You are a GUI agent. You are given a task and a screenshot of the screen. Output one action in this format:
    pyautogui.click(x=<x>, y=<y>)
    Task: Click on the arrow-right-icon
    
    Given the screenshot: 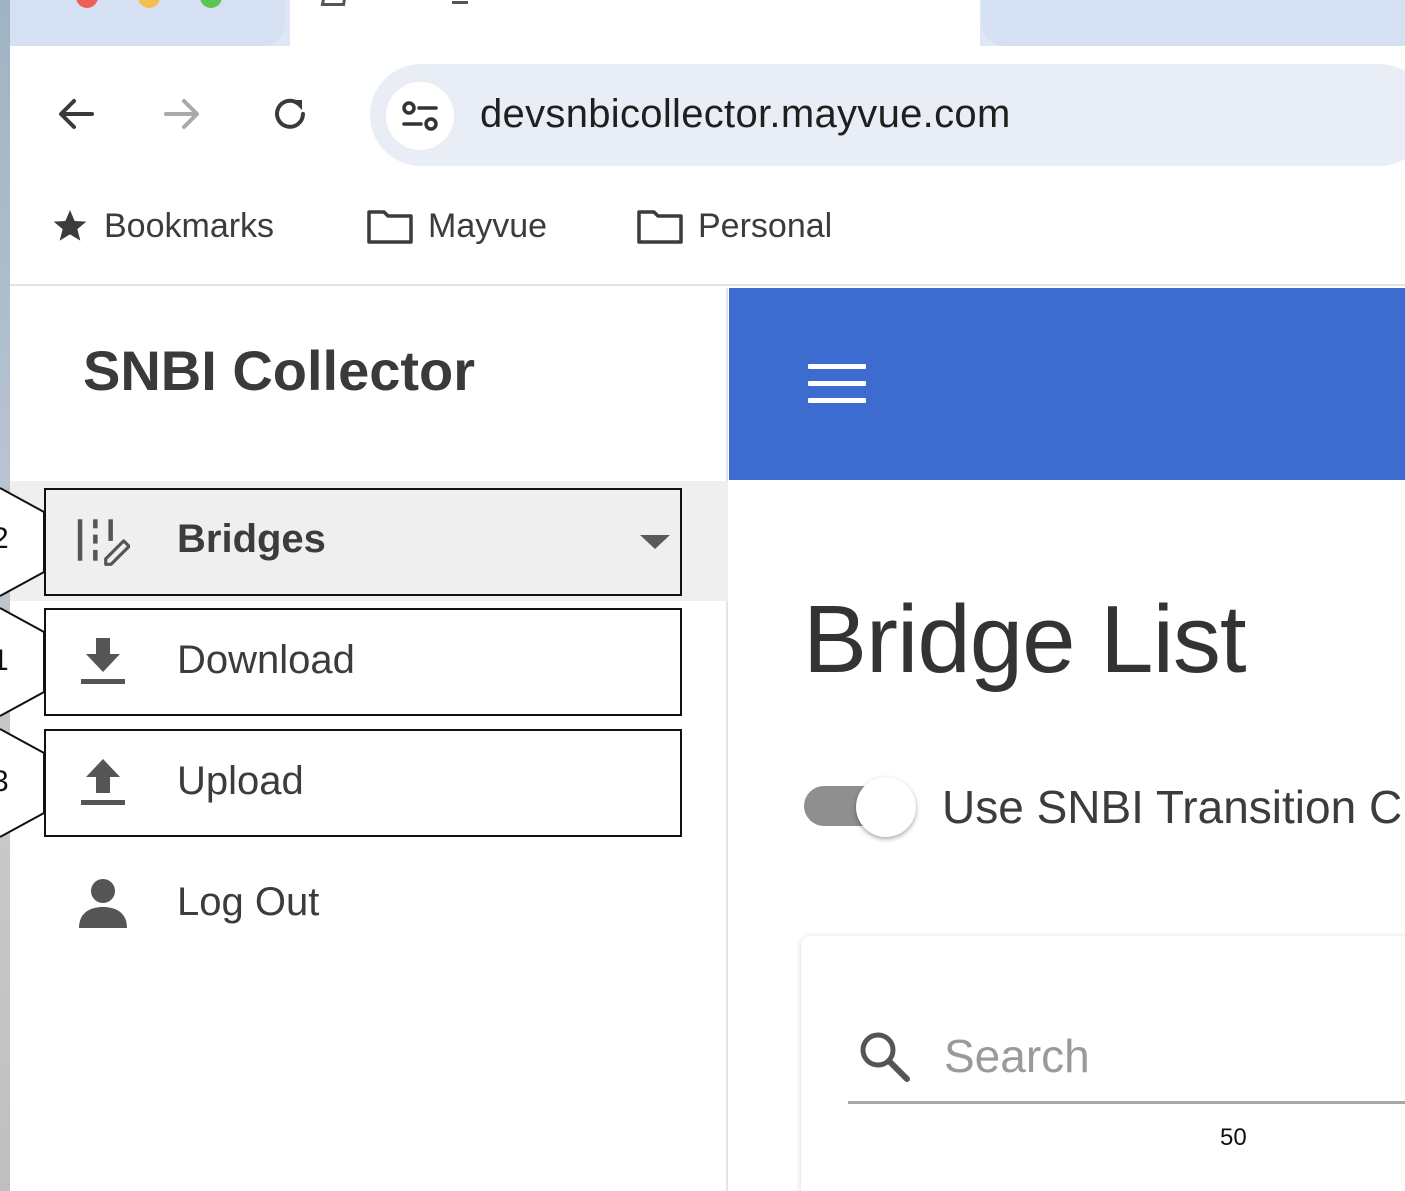 What is the action you would take?
    pyautogui.click(x=181, y=114)
    